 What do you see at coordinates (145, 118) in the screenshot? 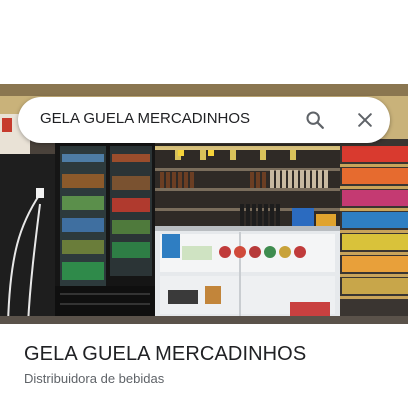
I see `search-query-text: GELA GUELA MERCADINHOS` at bounding box center [145, 118].